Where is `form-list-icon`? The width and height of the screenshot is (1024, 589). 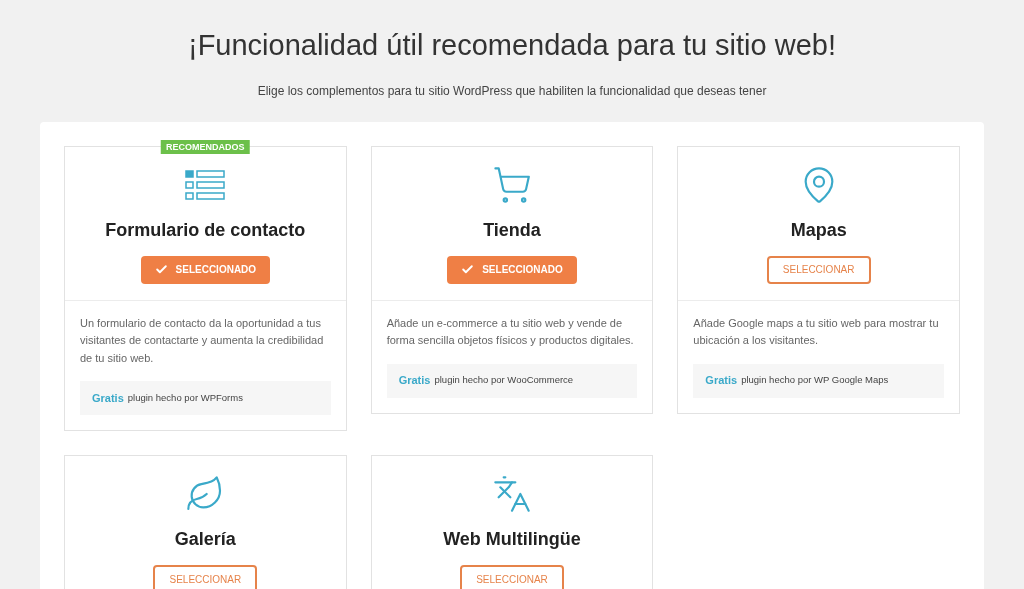
form-list-icon is located at coordinates (205, 184).